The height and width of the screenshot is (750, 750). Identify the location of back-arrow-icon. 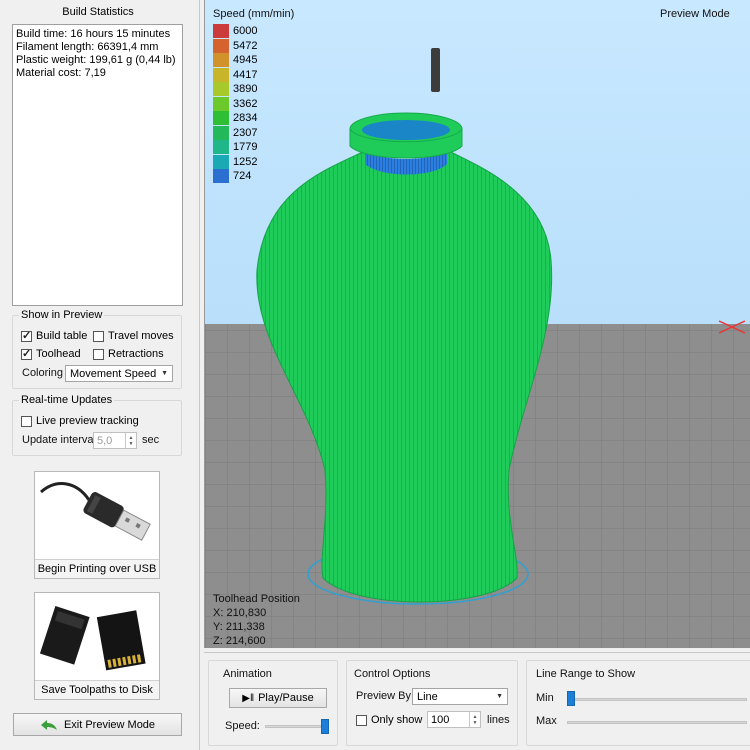
(48, 724).